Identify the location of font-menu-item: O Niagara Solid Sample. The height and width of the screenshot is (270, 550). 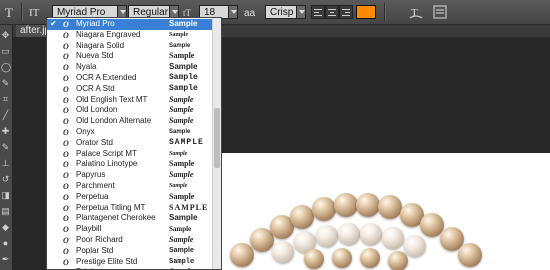
(130, 46).